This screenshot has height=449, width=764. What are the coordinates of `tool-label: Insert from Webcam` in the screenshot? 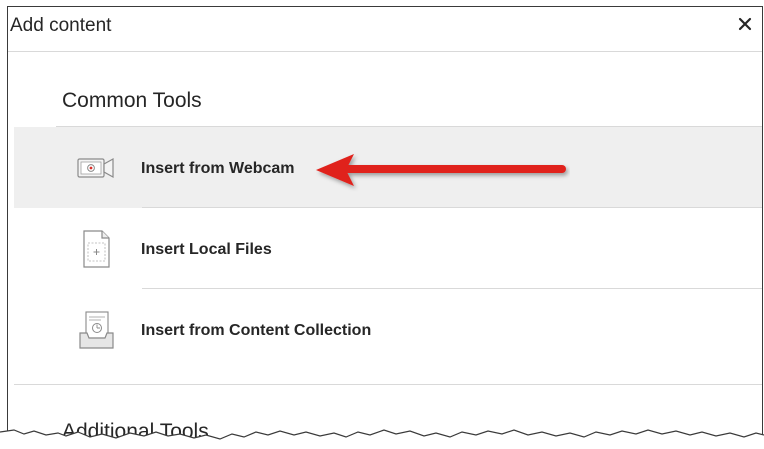 It's located at (218, 168).